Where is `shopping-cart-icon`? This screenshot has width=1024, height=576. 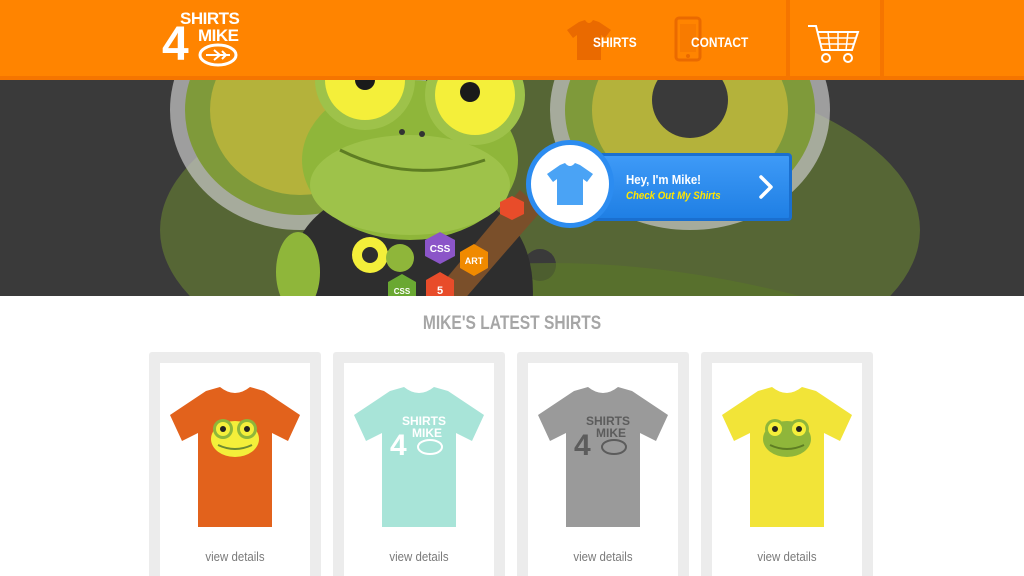 shopping-cart-icon is located at coordinates (834, 44).